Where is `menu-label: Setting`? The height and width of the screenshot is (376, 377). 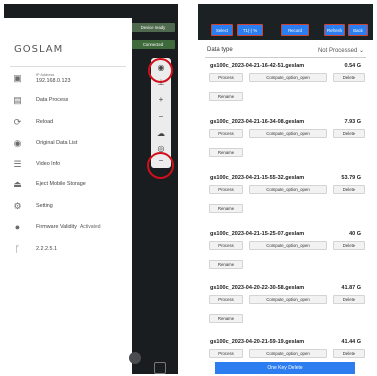 menu-label: Setting is located at coordinates (44, 206).